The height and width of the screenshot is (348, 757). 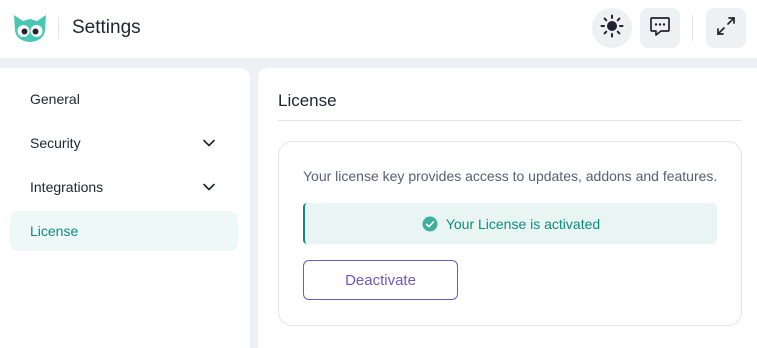 I want to click on theme-toggle-button, so click(x=612, y=28).